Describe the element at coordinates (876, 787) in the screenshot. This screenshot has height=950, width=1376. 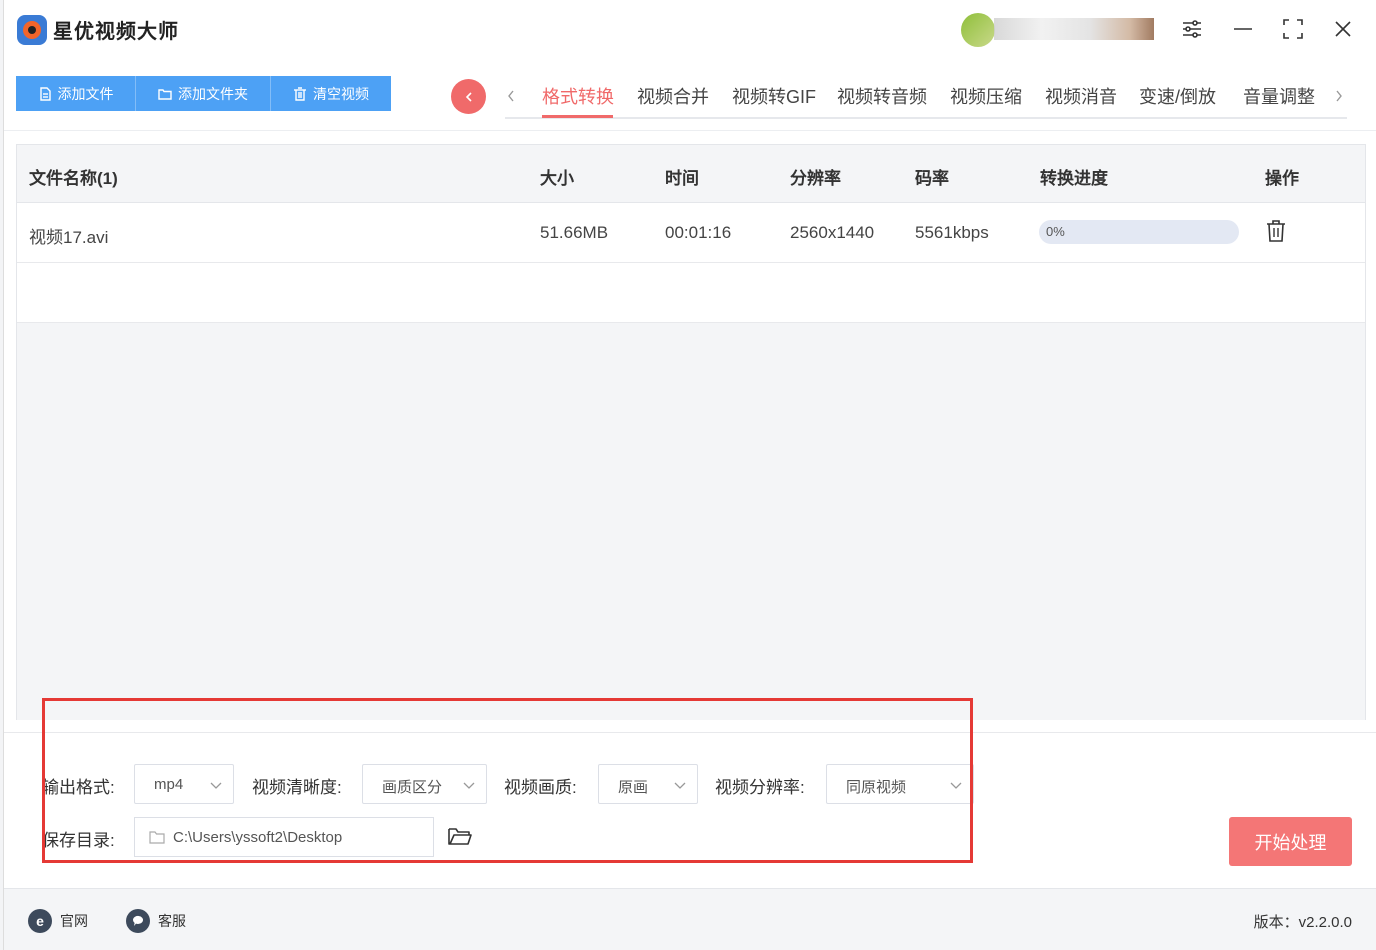
I see `resolution-value: 同原视频` at that location.